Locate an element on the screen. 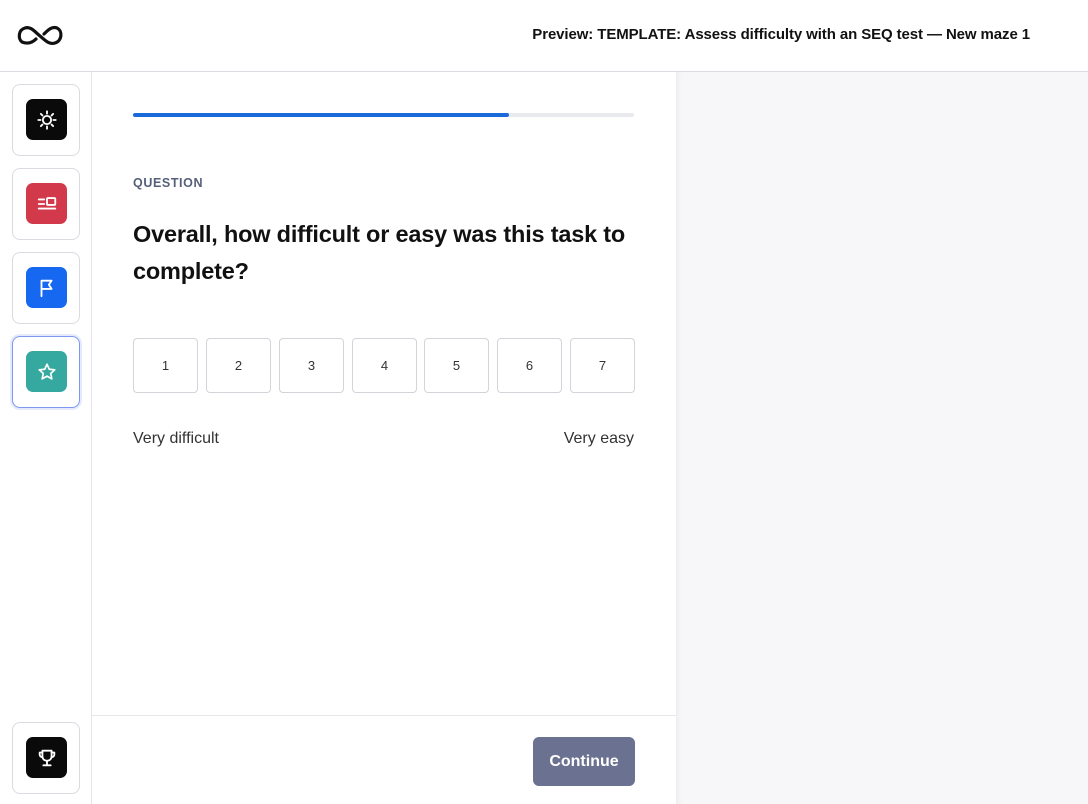 The image size is (1088, 804). context-screen-icon is located at coordinates (46, 203).